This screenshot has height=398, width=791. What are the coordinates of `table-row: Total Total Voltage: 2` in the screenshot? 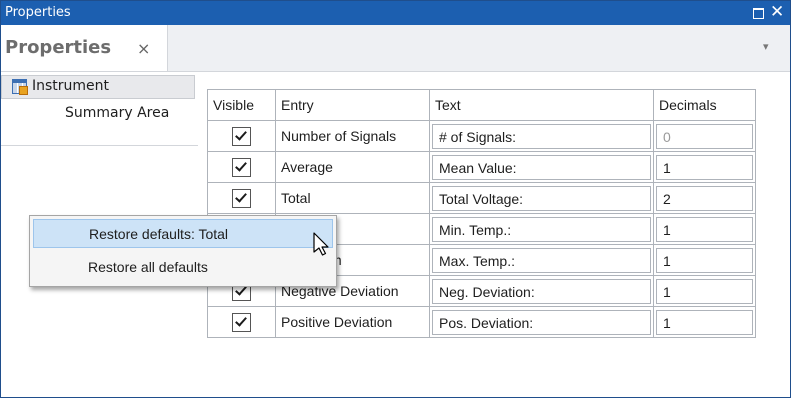 It's located at (481, 198).